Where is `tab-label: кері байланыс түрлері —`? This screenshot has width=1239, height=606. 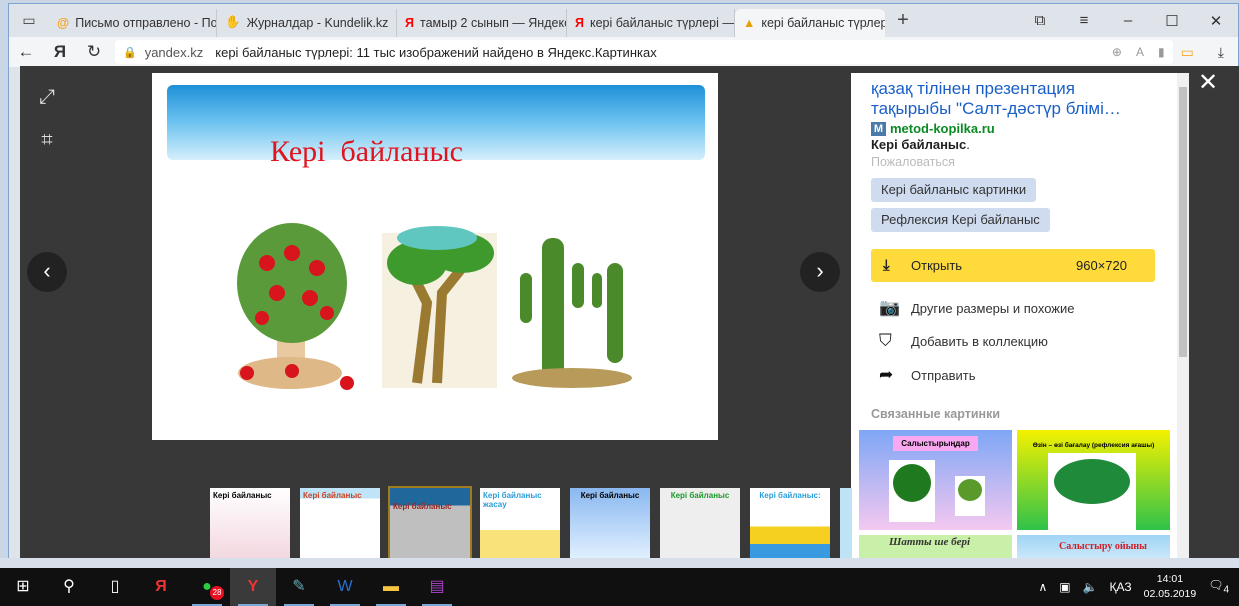 tab-label: кері байланыс түрлері — is located at coordinates (662, 22).